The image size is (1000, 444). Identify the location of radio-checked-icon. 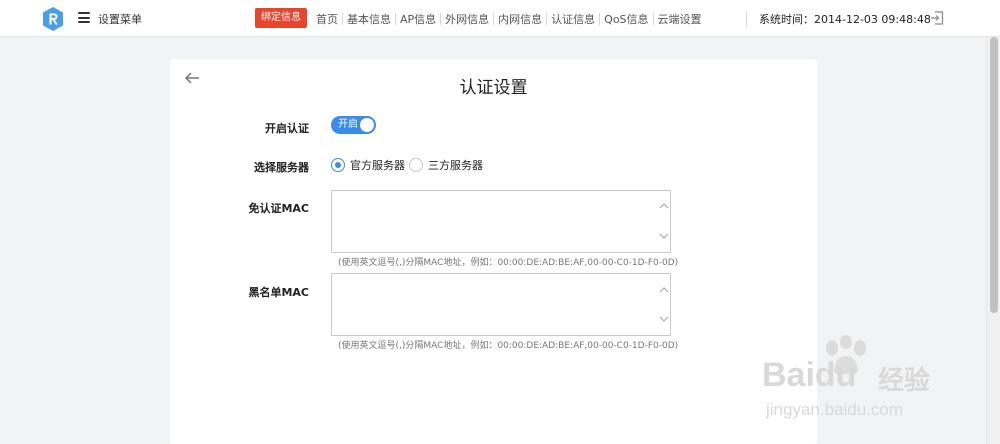
(338, 165).